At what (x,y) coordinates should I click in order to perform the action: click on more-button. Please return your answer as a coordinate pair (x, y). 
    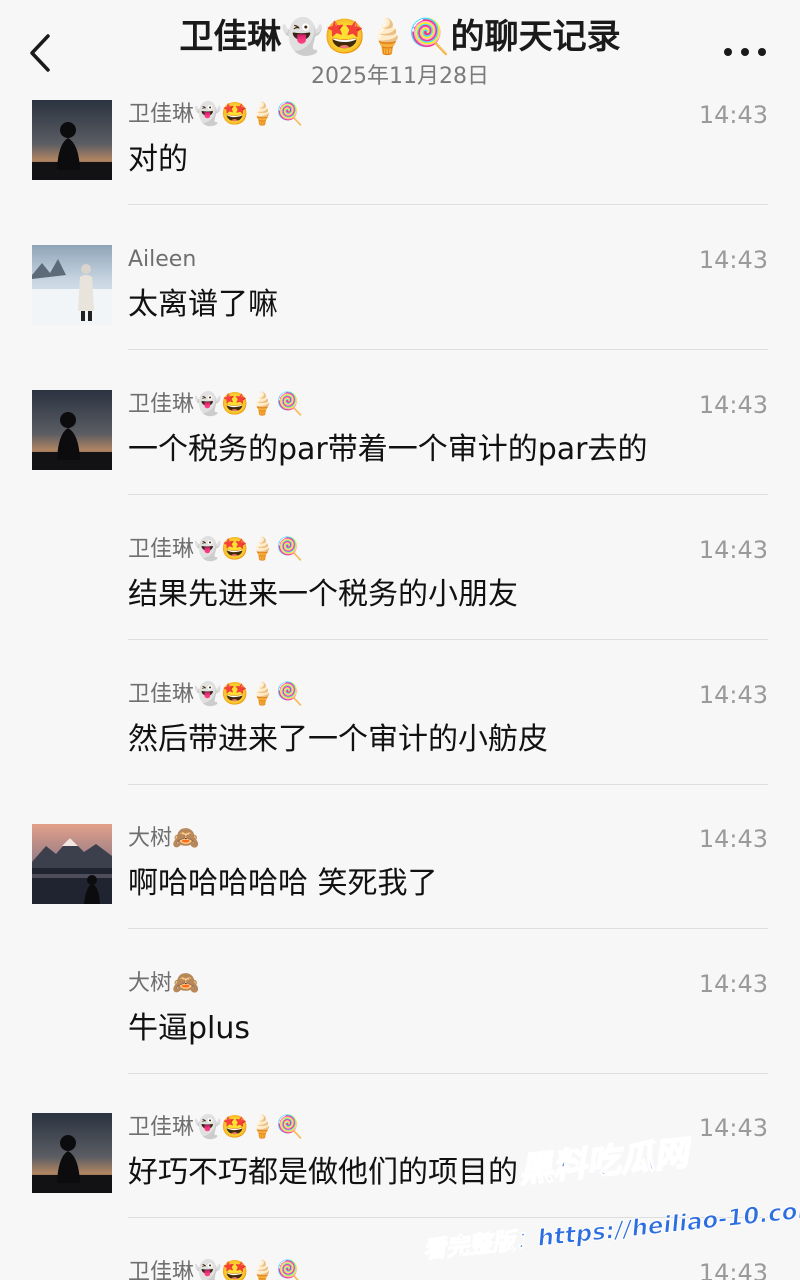
    Looking at the image, I should click on (745, 51).